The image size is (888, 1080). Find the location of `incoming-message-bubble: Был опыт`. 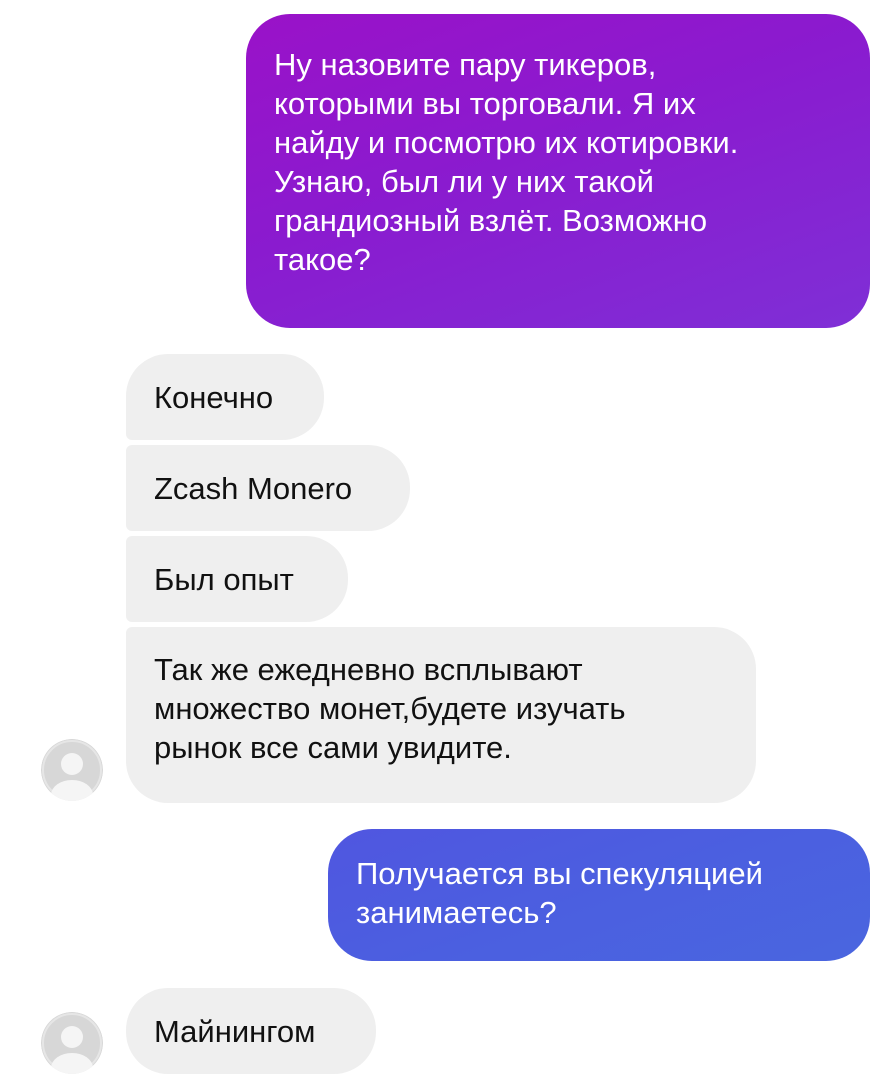

incoming-message-bubble: Был опыт is located at coordinates (237, 579).